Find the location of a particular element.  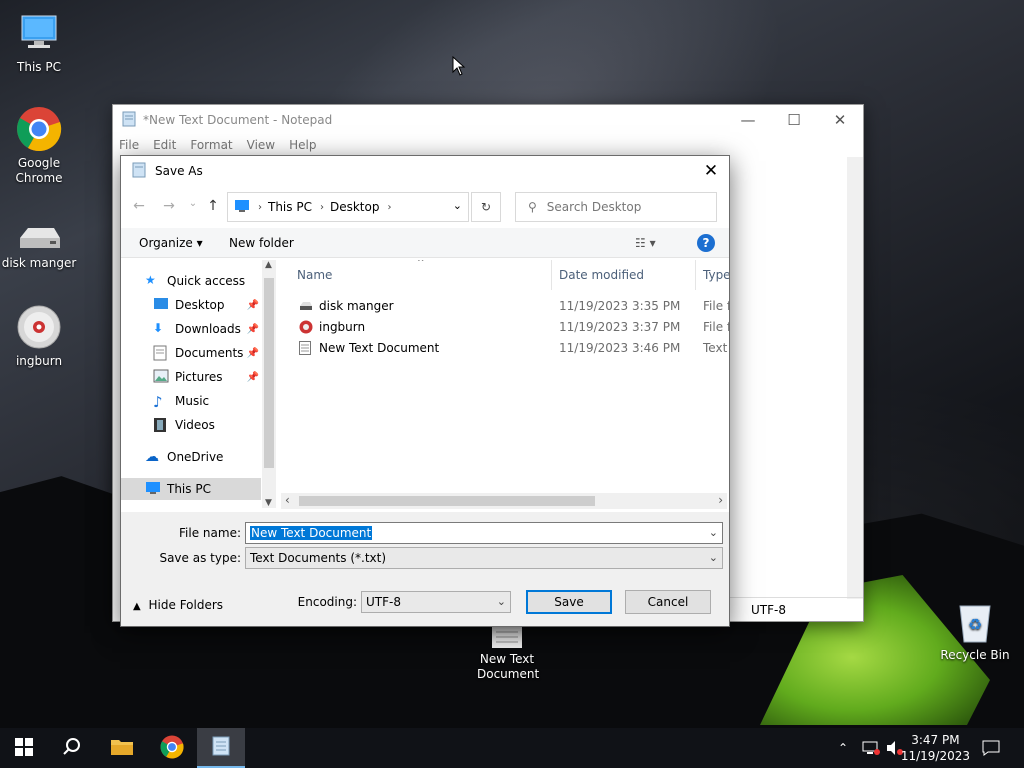

menu-file: File is located at coordinates (129, 145).